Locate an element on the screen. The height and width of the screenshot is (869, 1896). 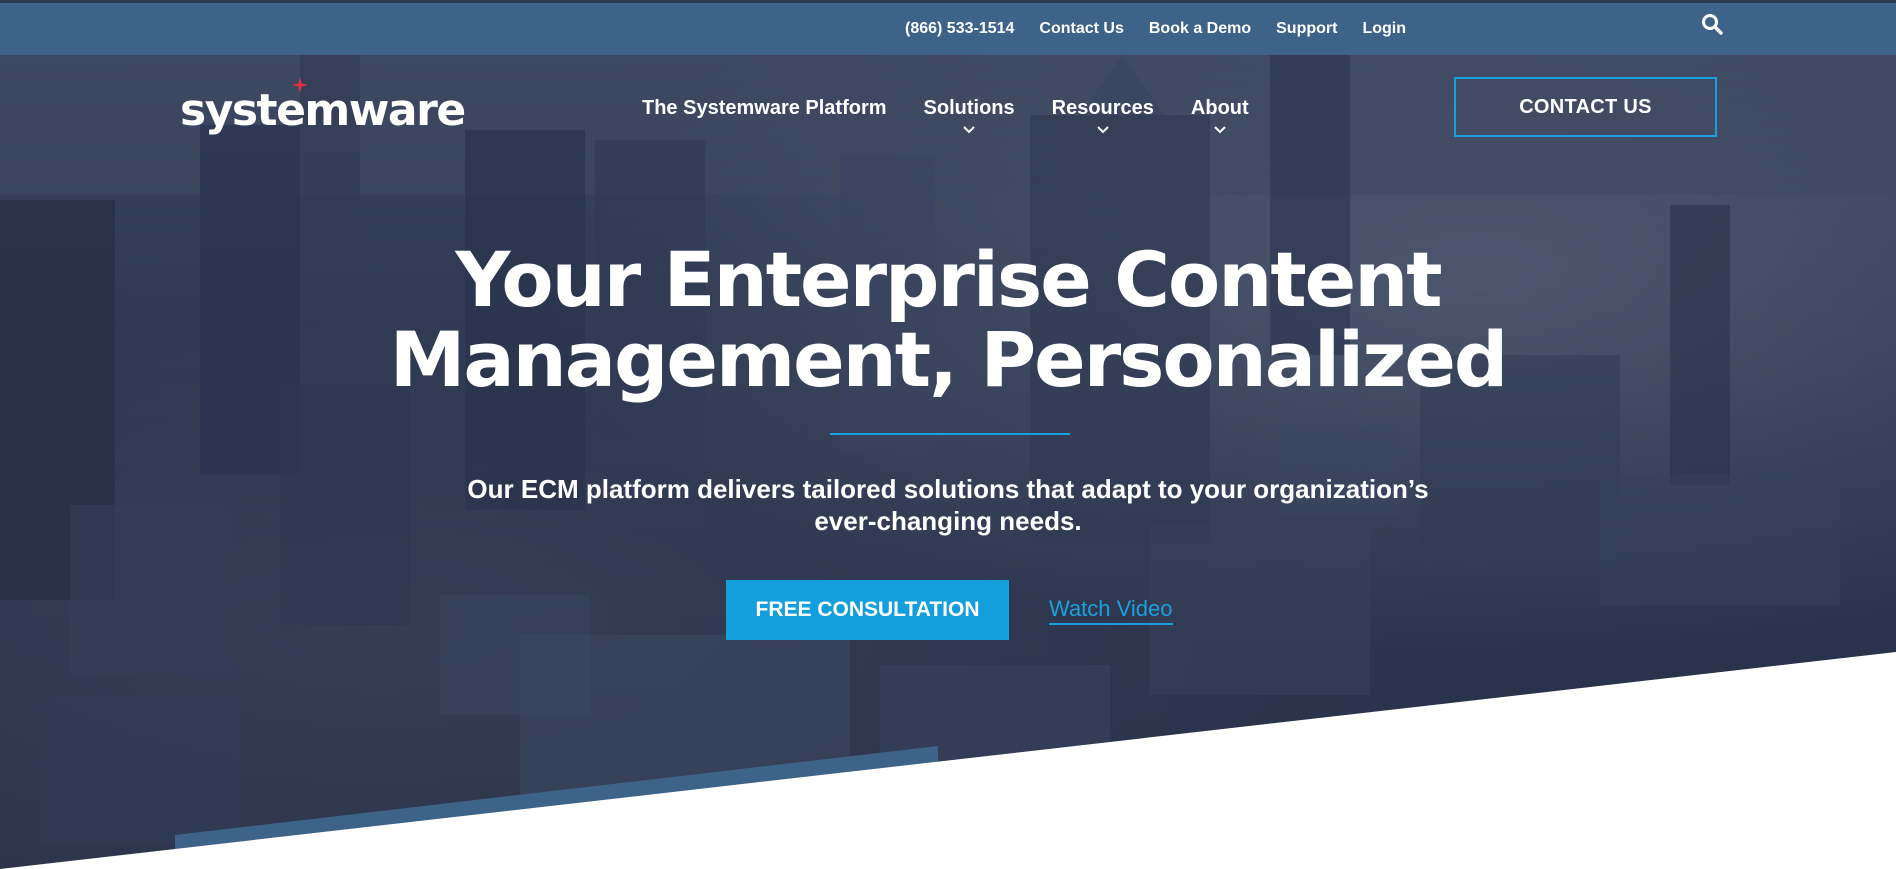
contact-us-button: CONTACT US is located at coordinates (1585, 107).